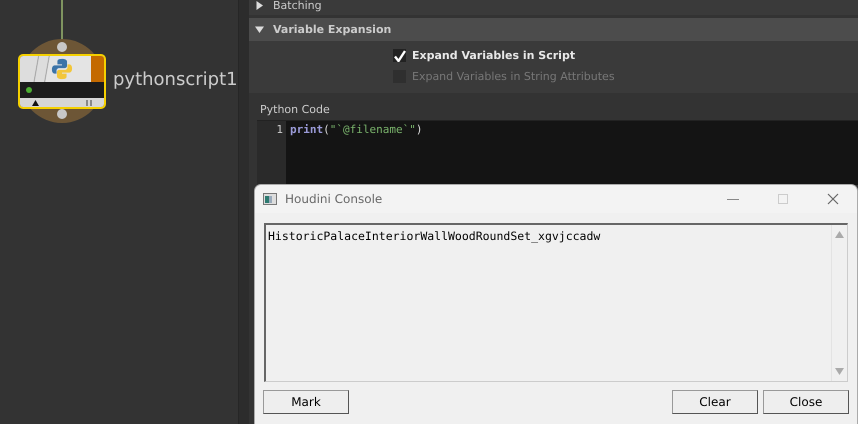 The image size is (858, 424). What do you see at coordinates (333, 199) in the screenshot?
I see `window-title: Houdini Console` at bounding box center [333, 199].